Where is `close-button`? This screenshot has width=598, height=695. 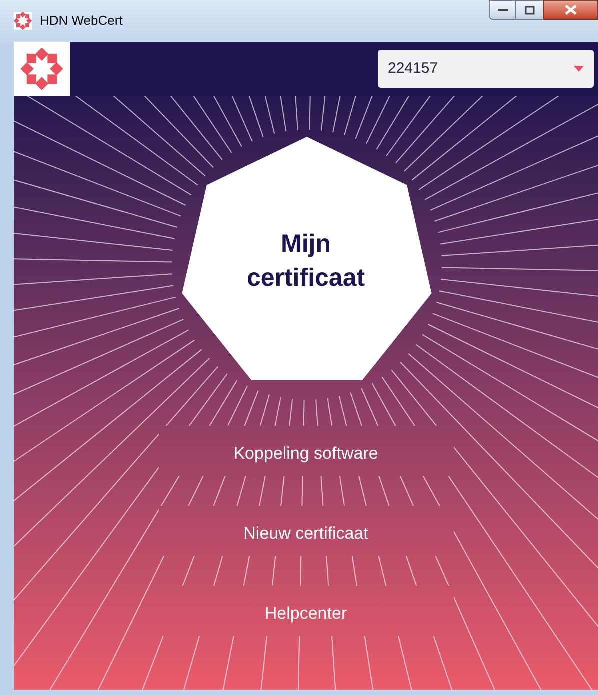
close-button is located at coordinates (570, 10).